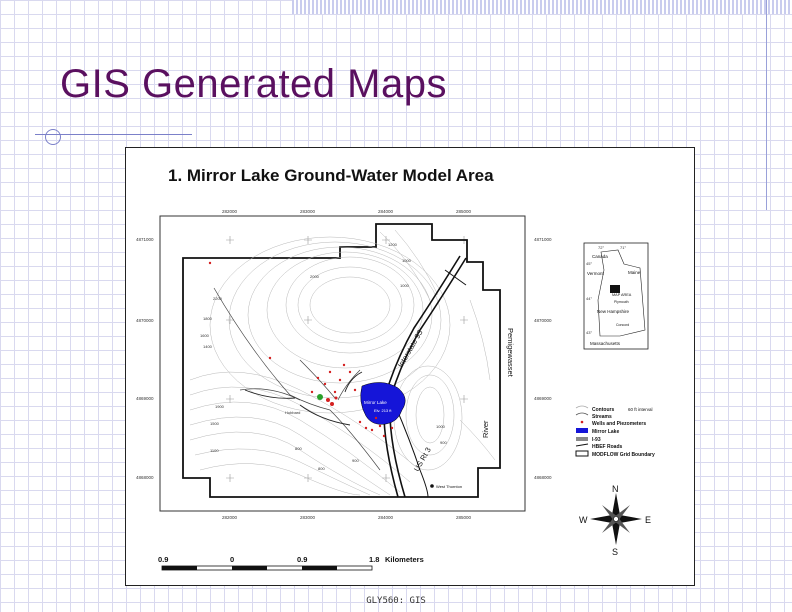 The image size is (792, 612). What do you see at coordinates (253, 84) in the screenshot?
I see `slide-title: GIS Generated Maps` at bounding box center [253, 84].